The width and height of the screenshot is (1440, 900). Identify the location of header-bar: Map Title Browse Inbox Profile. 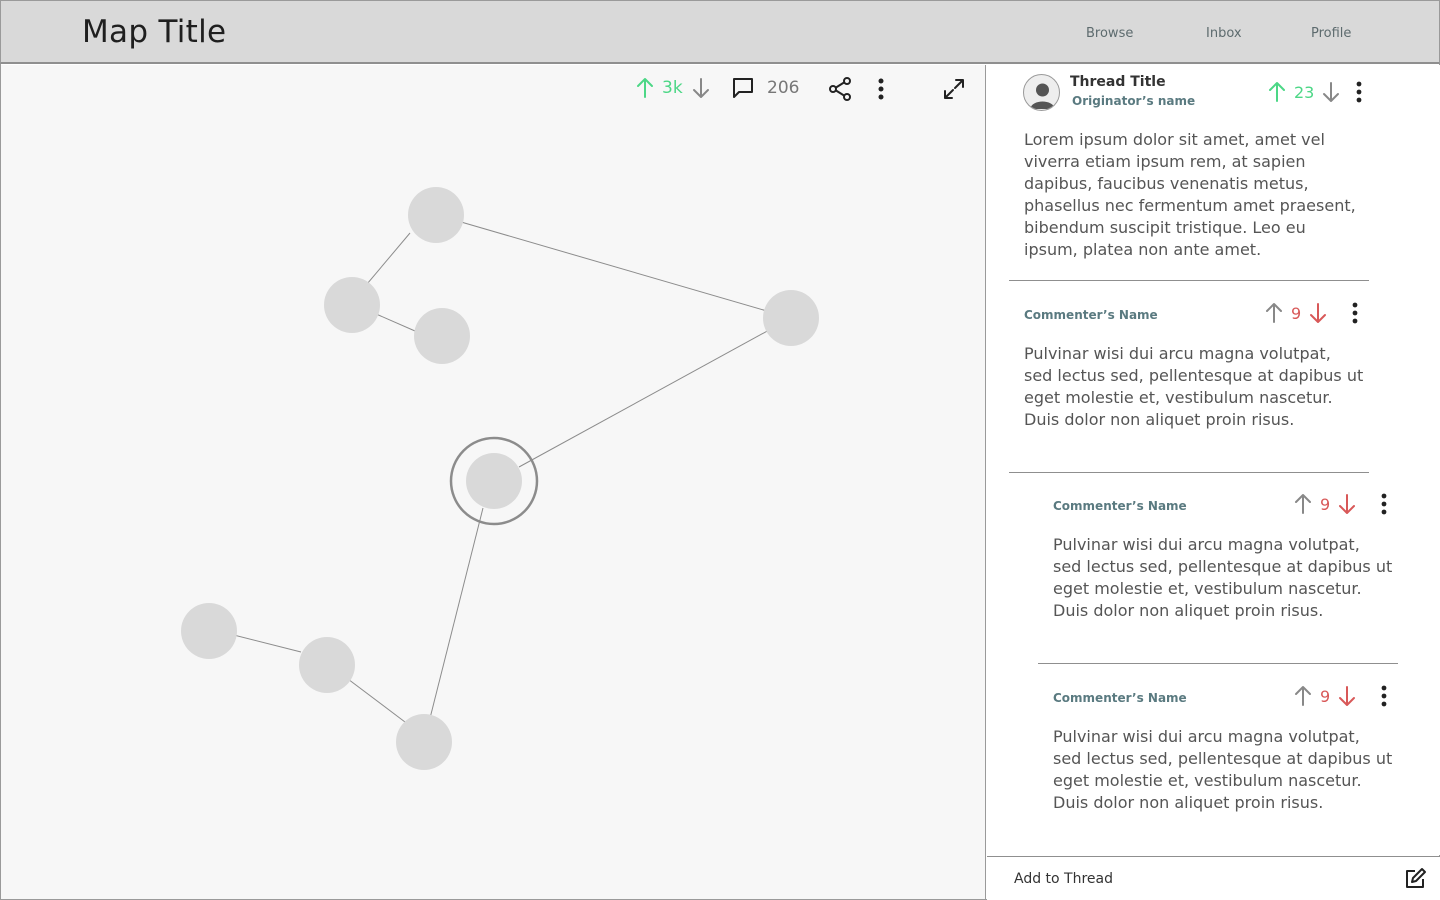
(720, 32).